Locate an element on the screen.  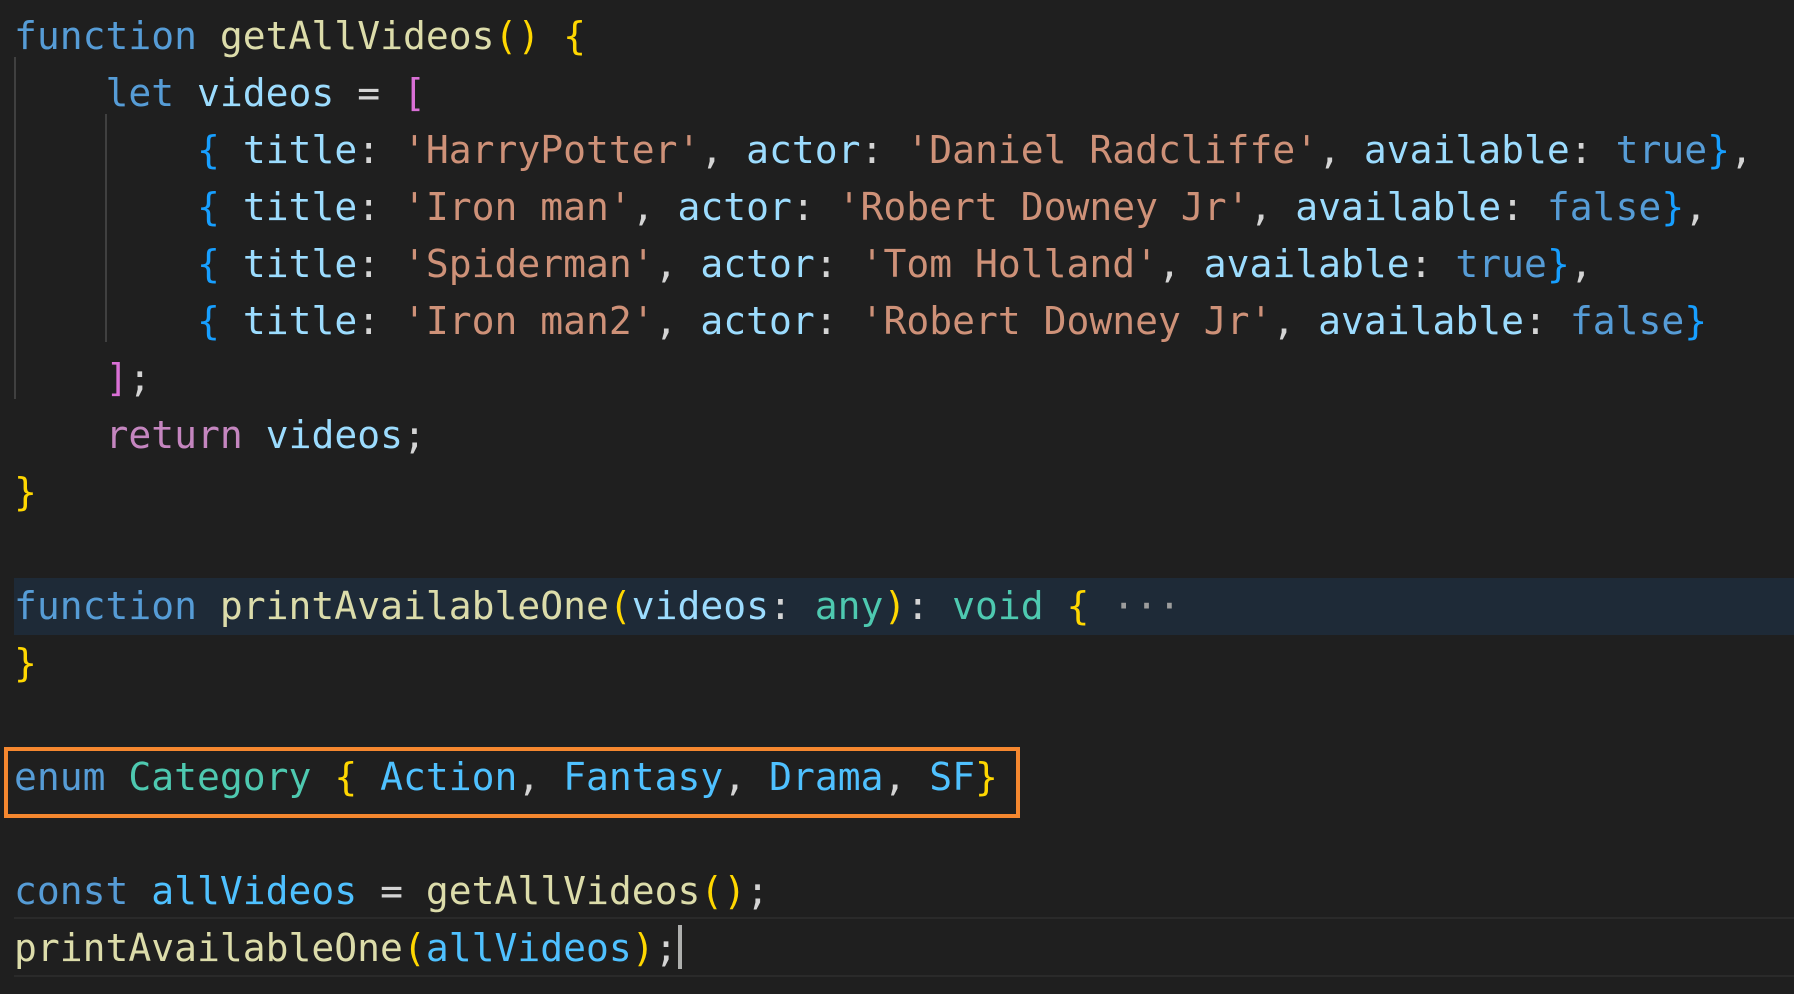
code-token: let is located at coordinates (140, 93).